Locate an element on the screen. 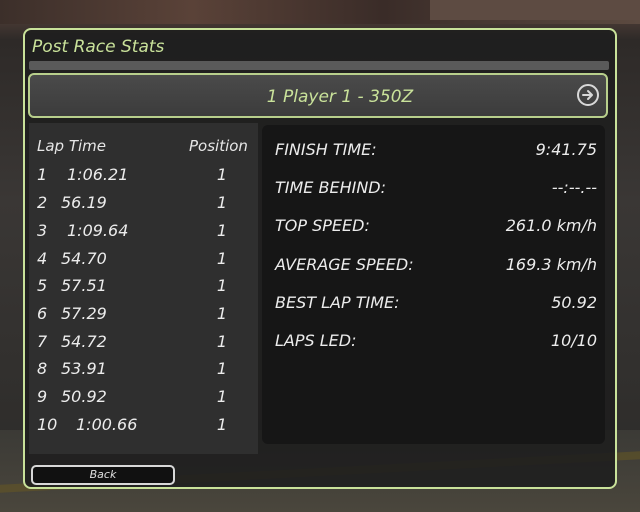 Image resolution: width=640 pixels, height=512 pixels. background-building is located at coordinates (535, 10).